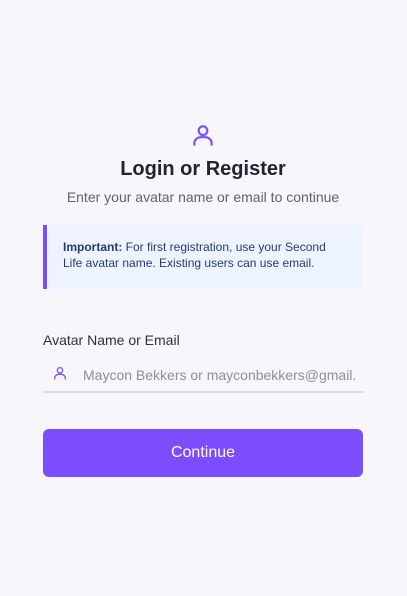  What do you see at coordinates (219, 375) in the screenshot?
I see `avatar-name-or-email-input` at bounding box center [219, 375].